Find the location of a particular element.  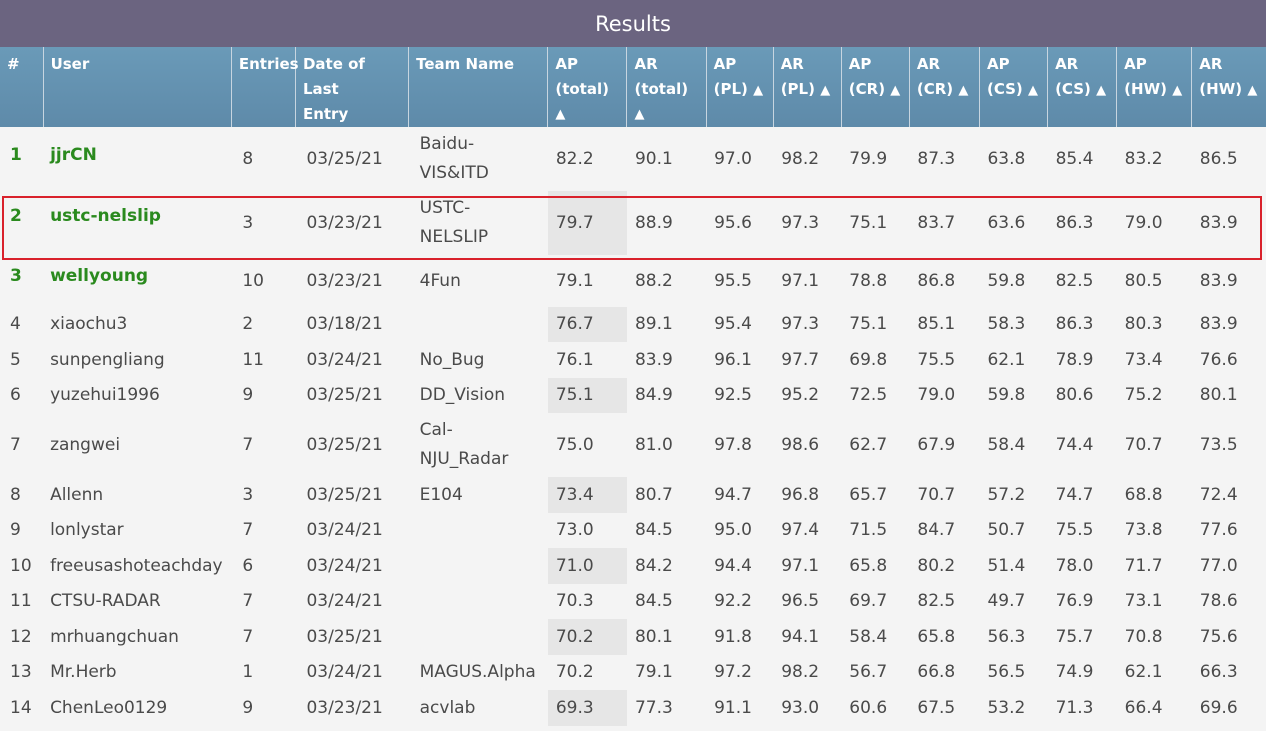

header-label: Date of Last is located at coordinates (333, 76).